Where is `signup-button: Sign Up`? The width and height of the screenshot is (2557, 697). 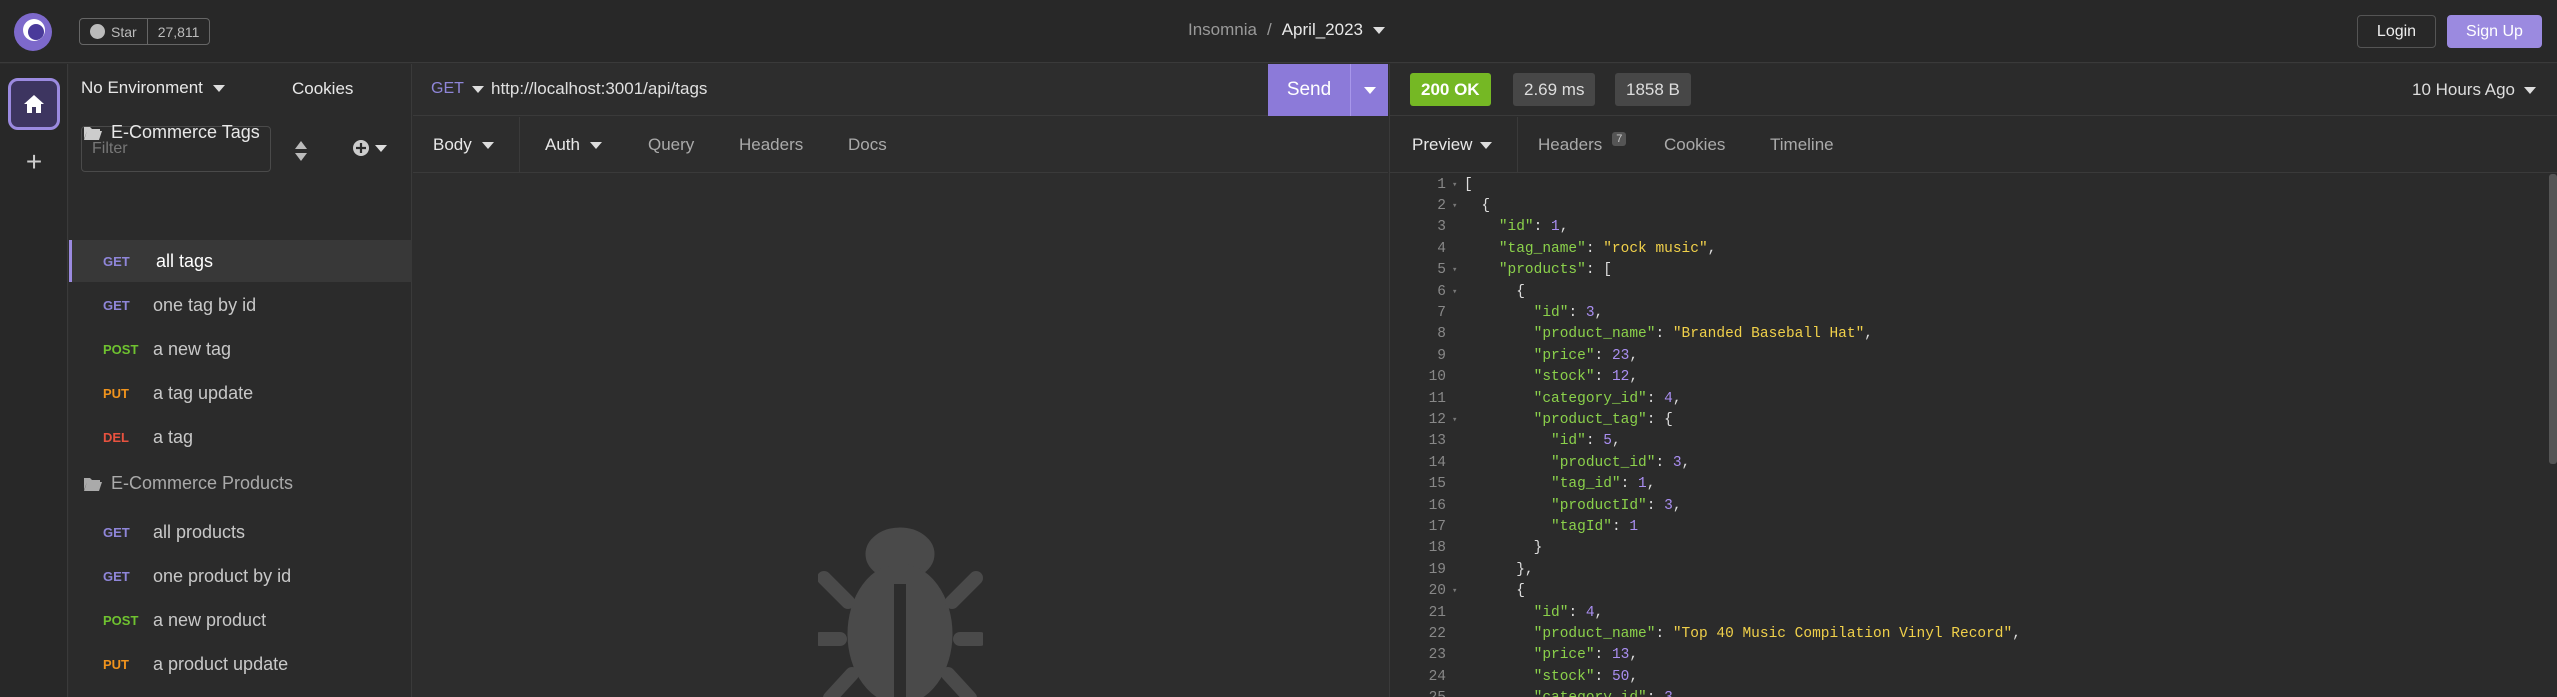
signup-button: Sign Up is located at coordinates (2494, 31).